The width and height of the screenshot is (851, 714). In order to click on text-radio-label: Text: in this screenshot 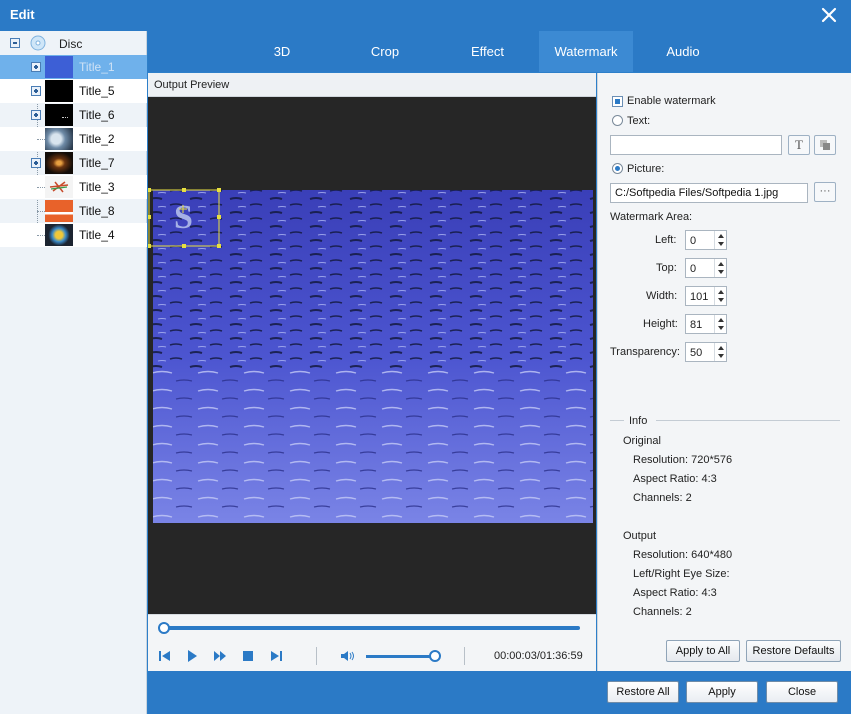, I will do `click(639, 121)`.